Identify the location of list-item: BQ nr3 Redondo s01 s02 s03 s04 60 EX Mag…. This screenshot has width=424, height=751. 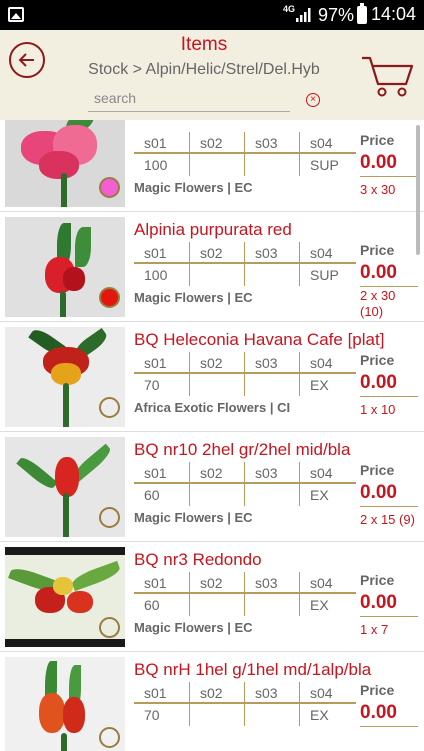
(212, 597).